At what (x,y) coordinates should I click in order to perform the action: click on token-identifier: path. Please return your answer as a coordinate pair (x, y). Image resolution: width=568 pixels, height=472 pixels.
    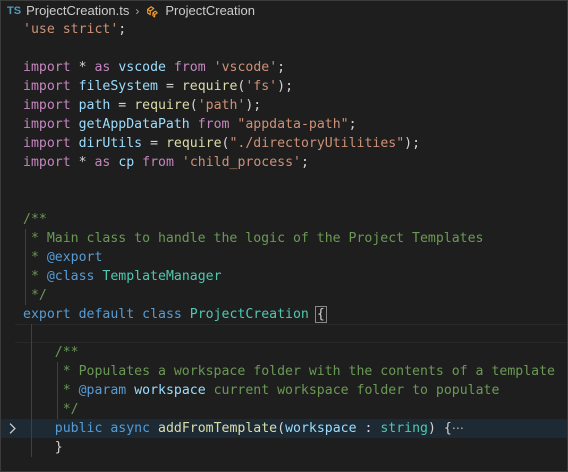
    Looking at the image, I should click on (94, 105).